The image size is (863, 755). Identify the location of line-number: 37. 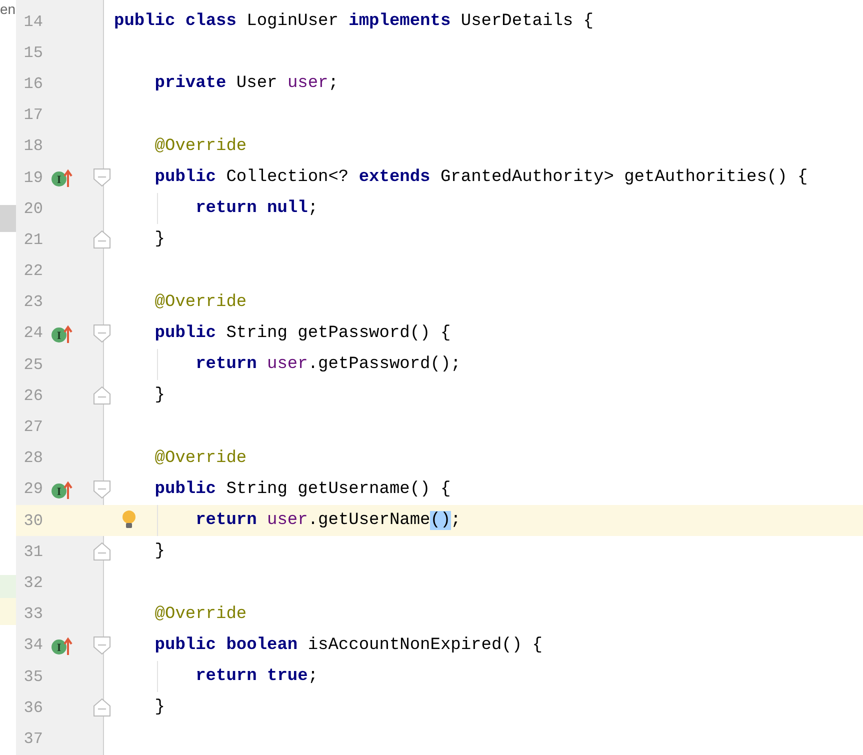
(32, 739).